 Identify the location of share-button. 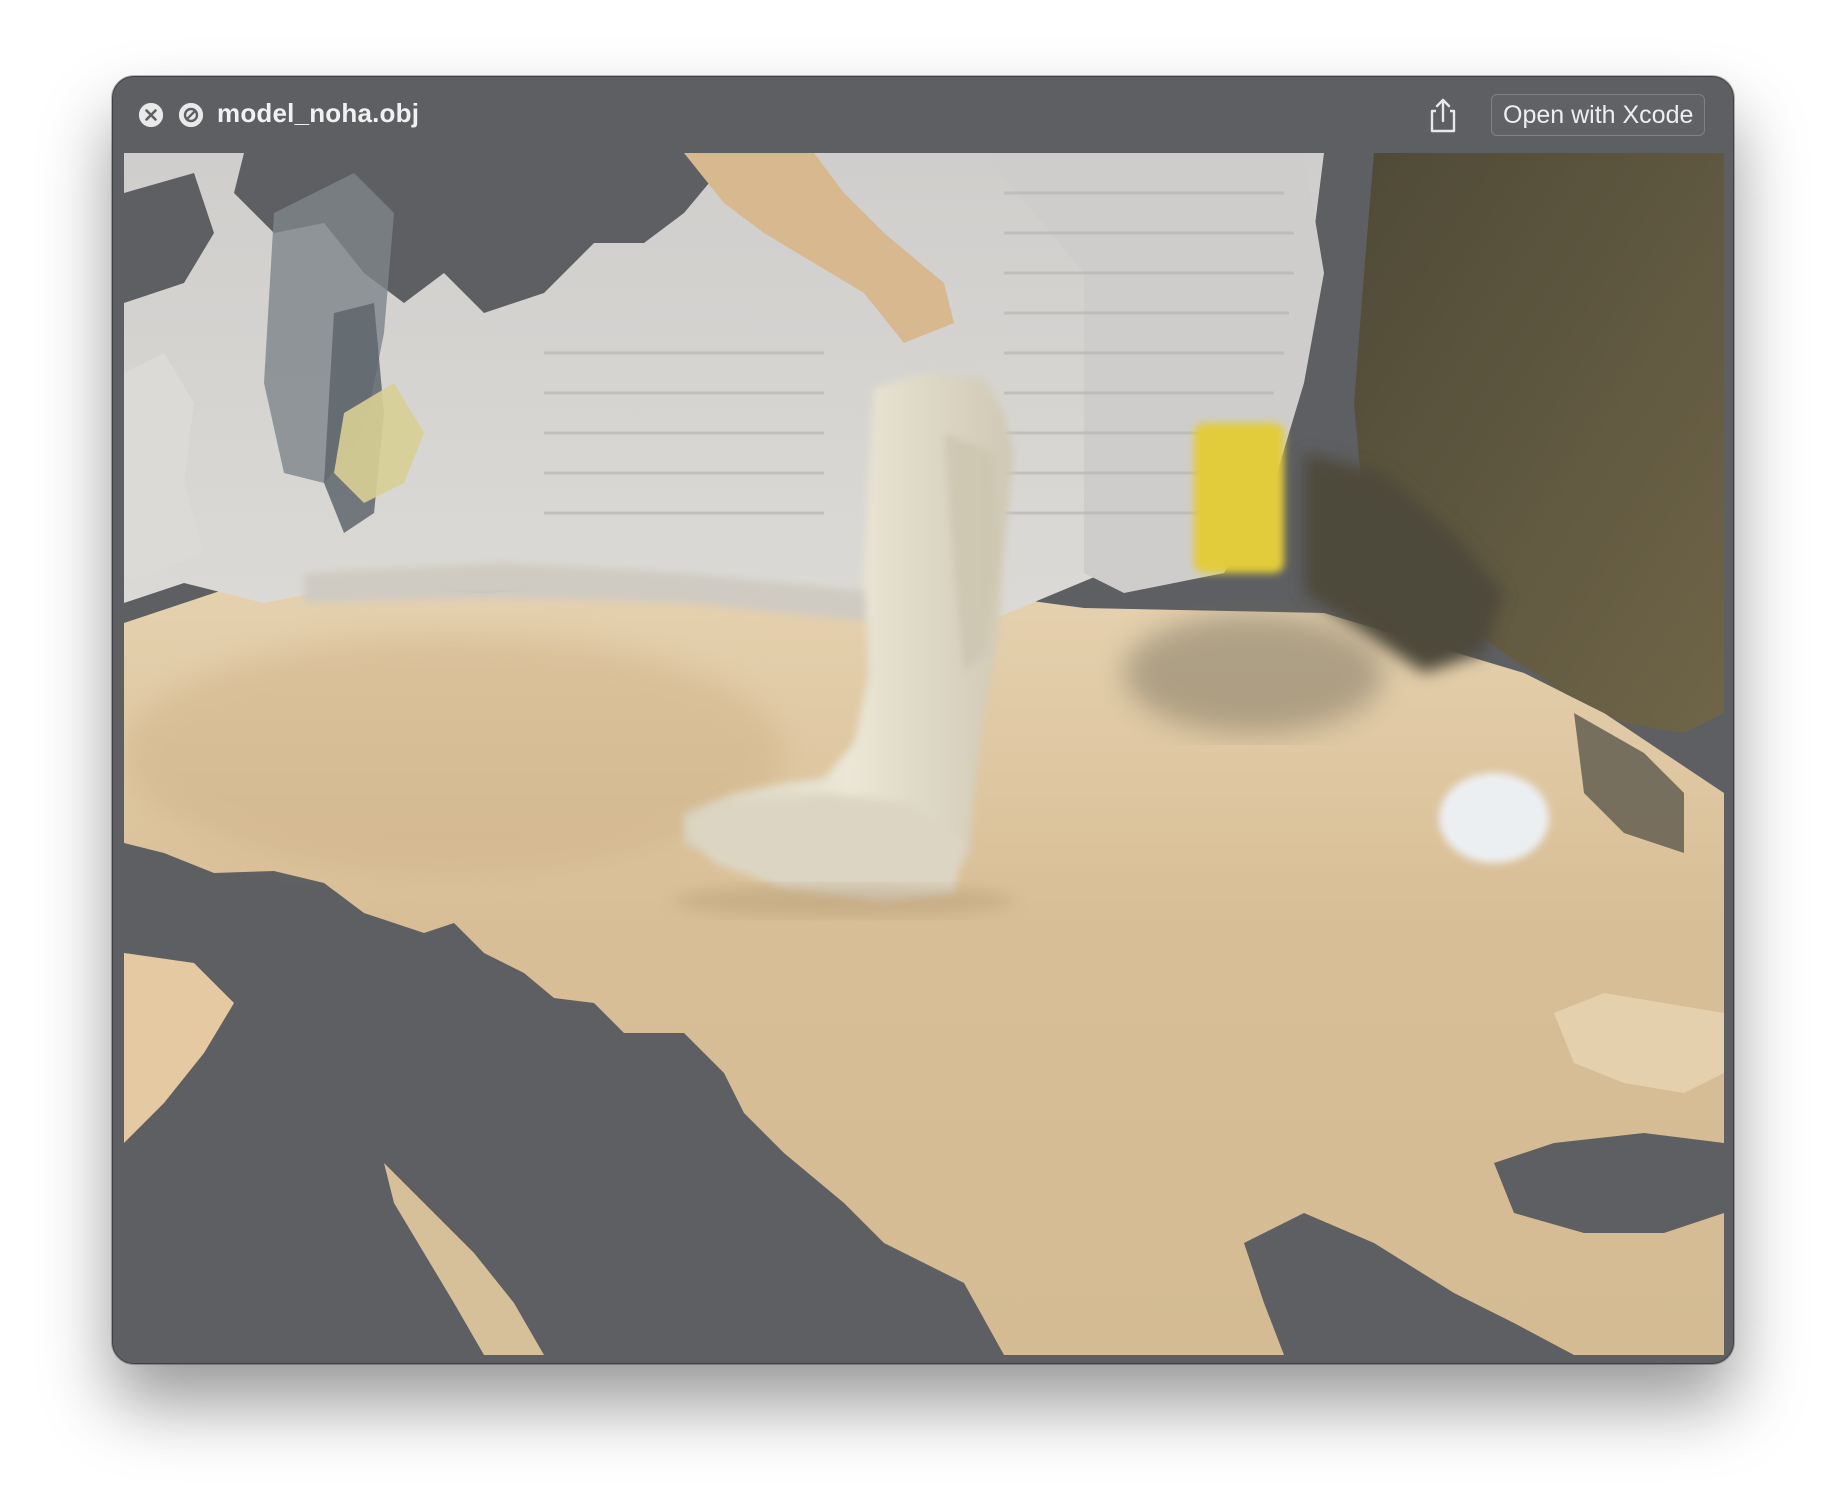
(1443, 115).